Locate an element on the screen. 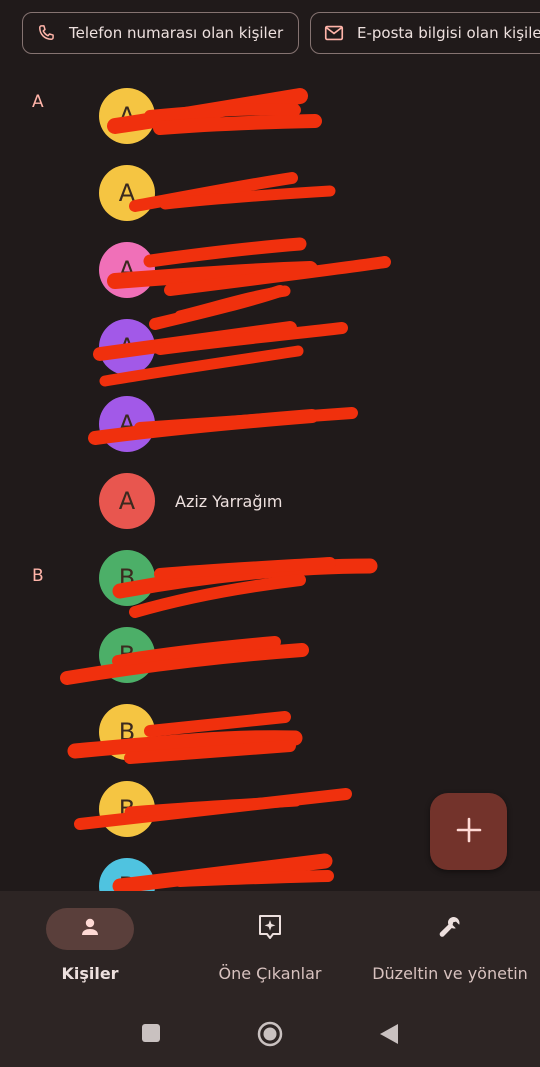  tab-manage-label: Düzeltin ve yönetin is located at coordinates (450, 973).